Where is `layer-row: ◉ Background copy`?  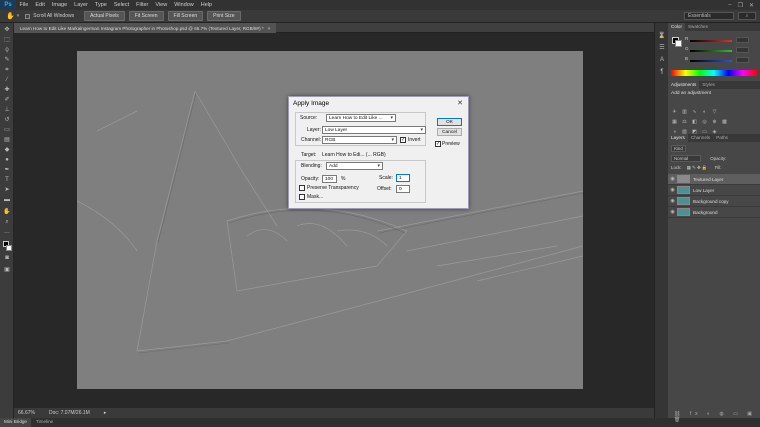 layer-row: ◉ Background copy is located at coordinates (714, 201).